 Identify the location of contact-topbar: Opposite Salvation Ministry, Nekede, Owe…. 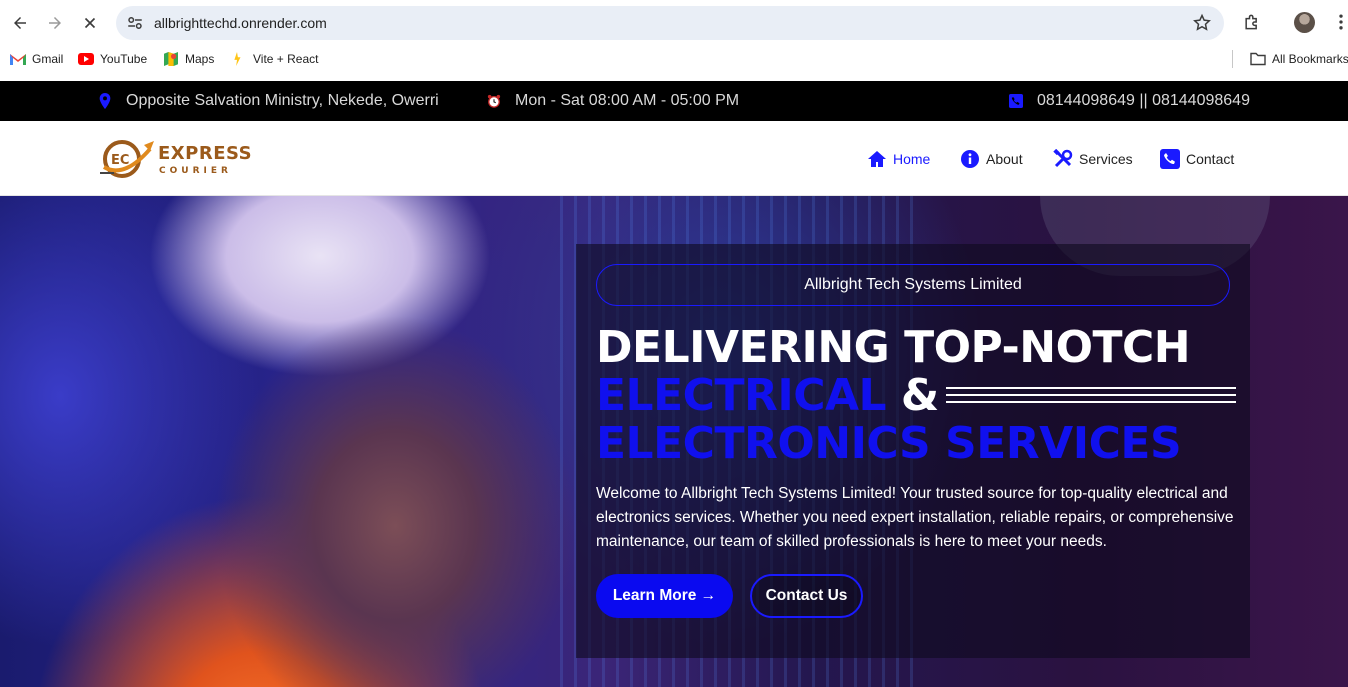
(674, 101).